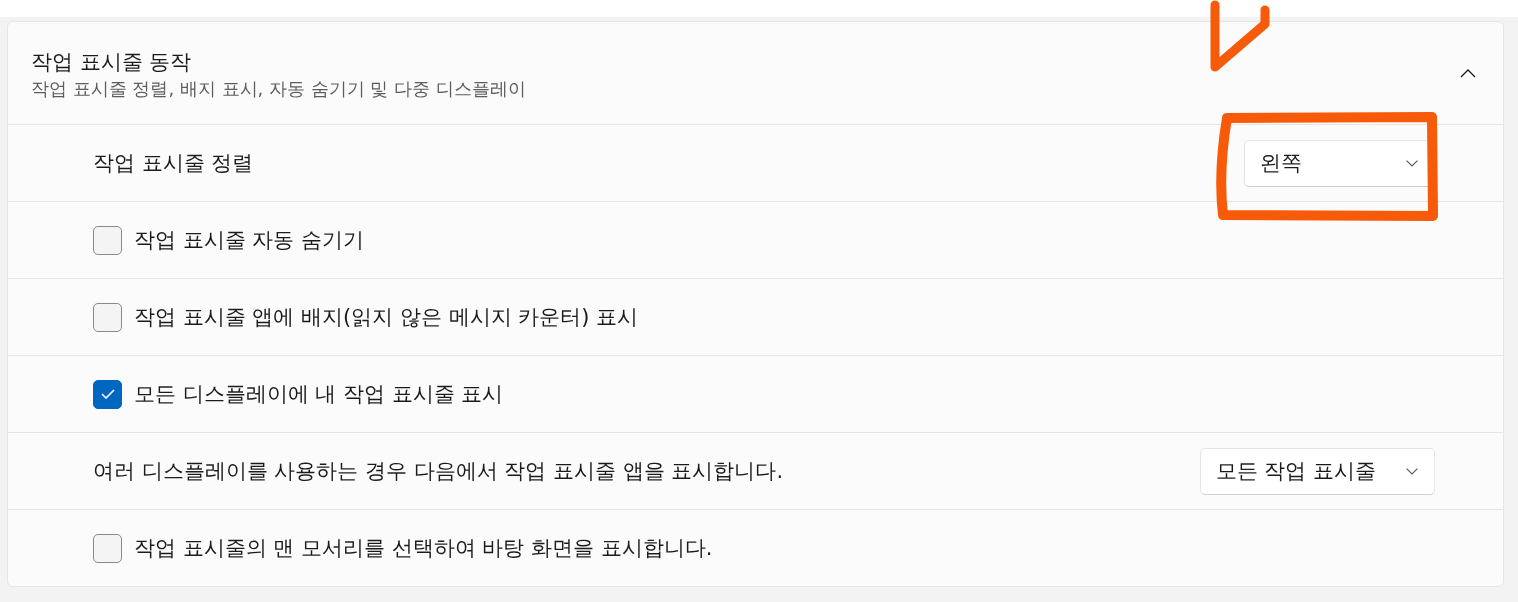 The height and width of the screenshot is (602, 1518). I want to click on checkbox-label: 모든 디스플레이에 내 작업 표시줄 표시, so click(319, 394).